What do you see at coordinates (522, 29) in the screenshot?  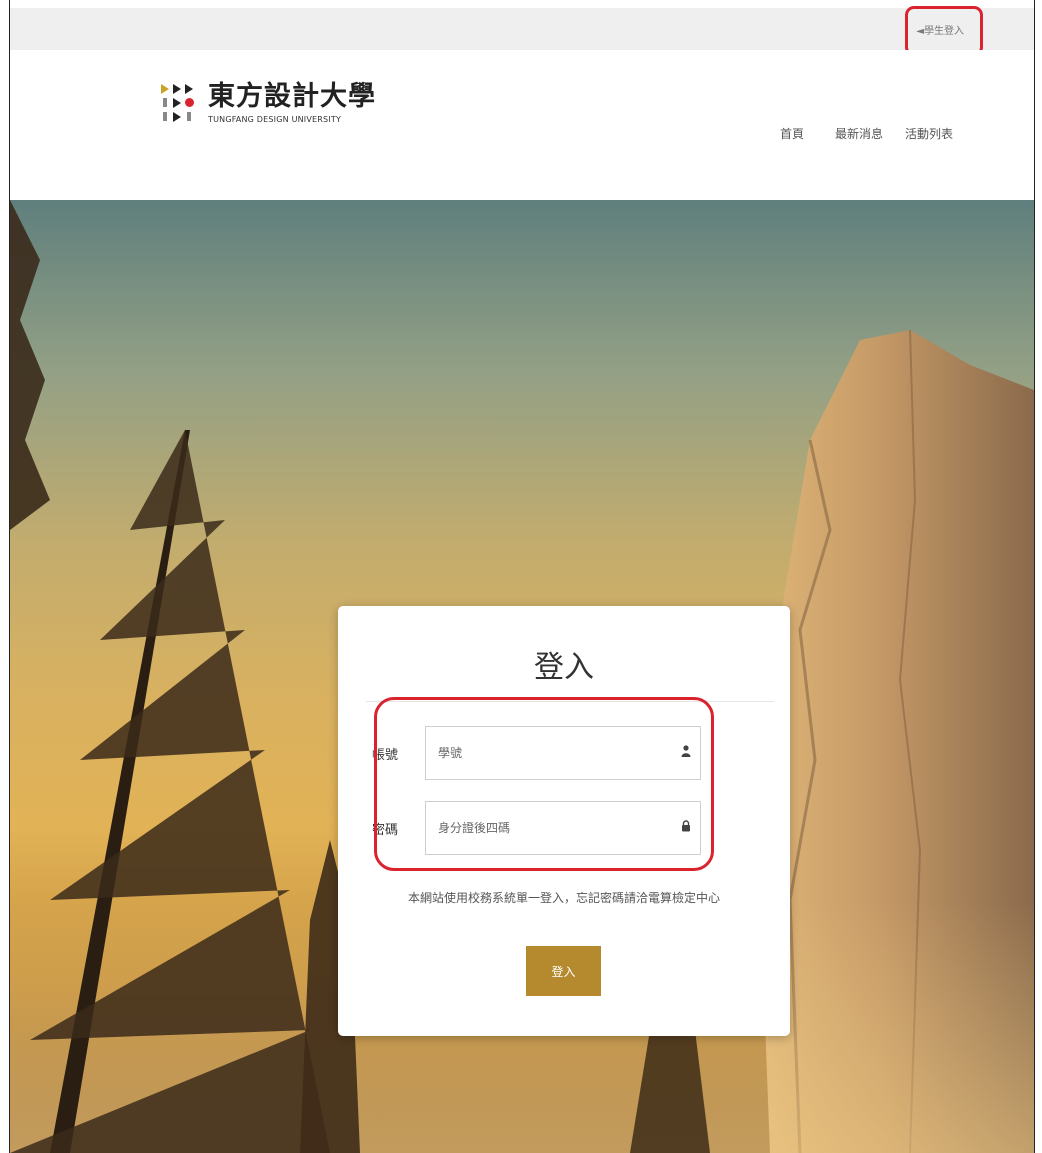 I see `top-bar: ◄學生登入` at bounding box center [522, 29].